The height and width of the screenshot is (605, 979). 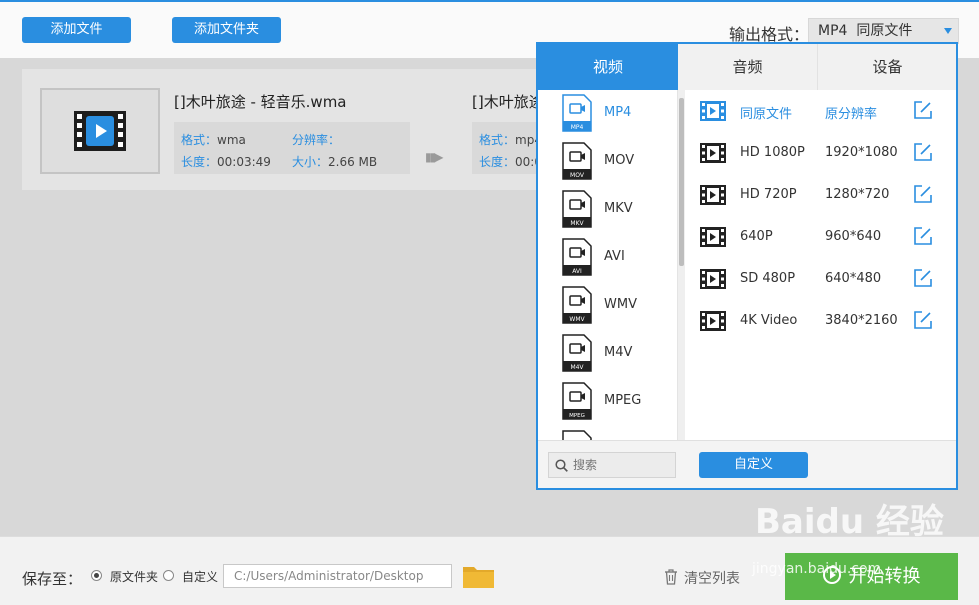 I want to click on tab-audio: 音频, so click(x=748, y=67).